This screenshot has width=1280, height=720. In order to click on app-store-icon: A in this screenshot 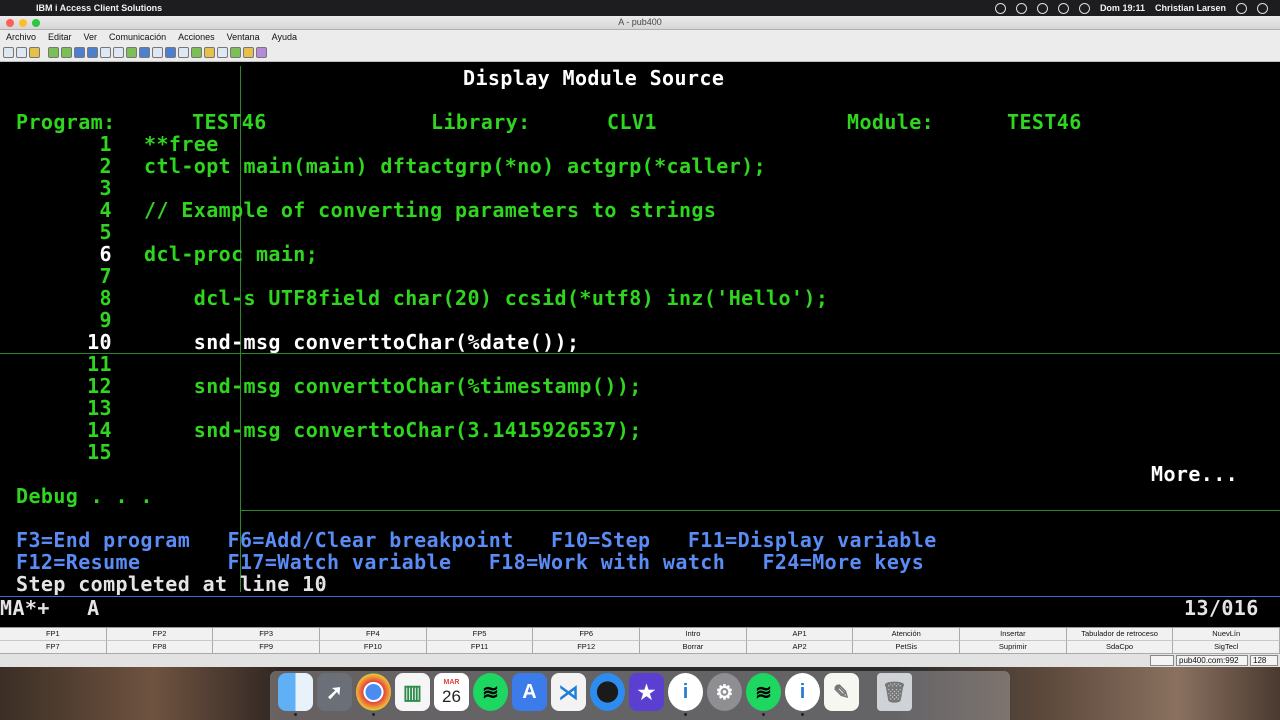, I will do `click(529, 692)`.